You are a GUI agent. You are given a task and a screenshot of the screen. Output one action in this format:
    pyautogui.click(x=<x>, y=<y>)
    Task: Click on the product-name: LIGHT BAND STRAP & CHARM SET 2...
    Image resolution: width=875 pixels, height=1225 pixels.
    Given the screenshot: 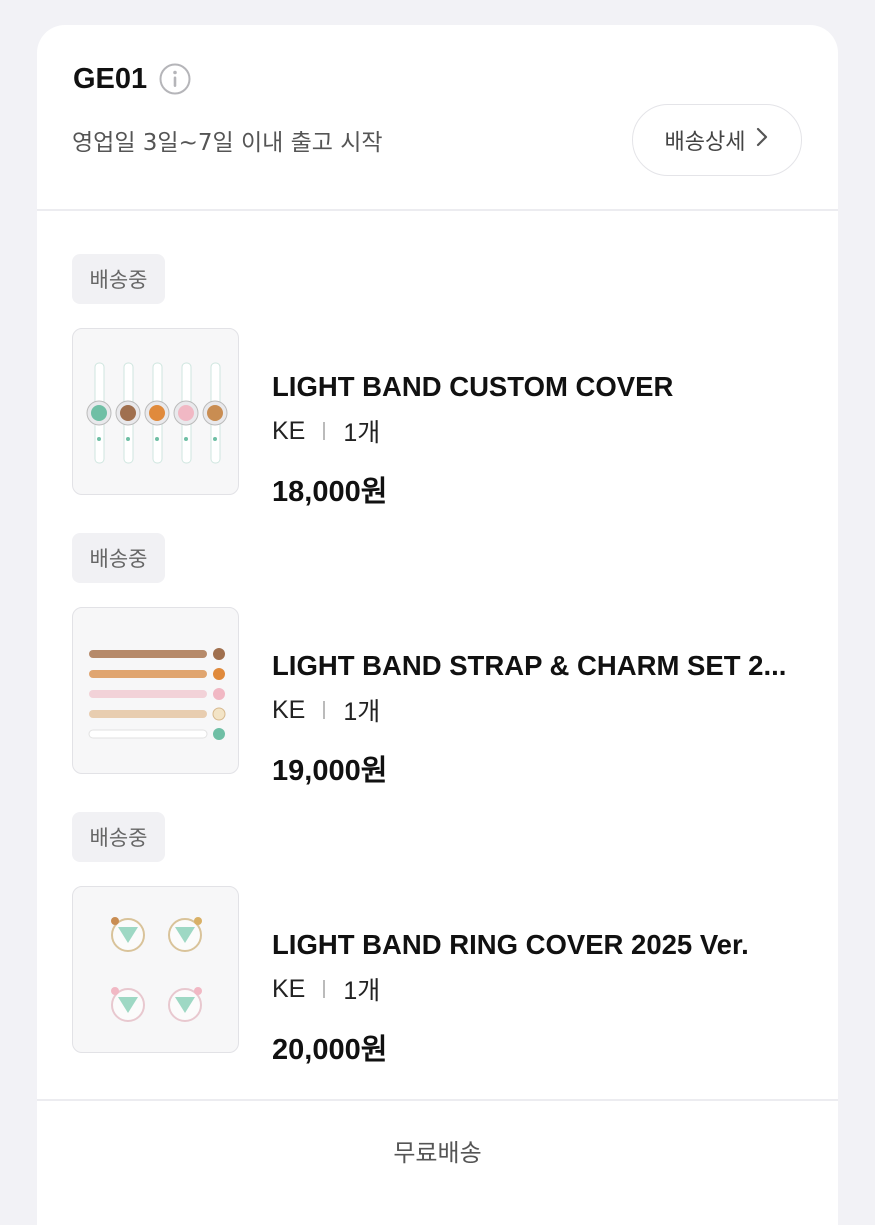 What is the action you would take?
    pyautogui.click(x=529, y=666)
    